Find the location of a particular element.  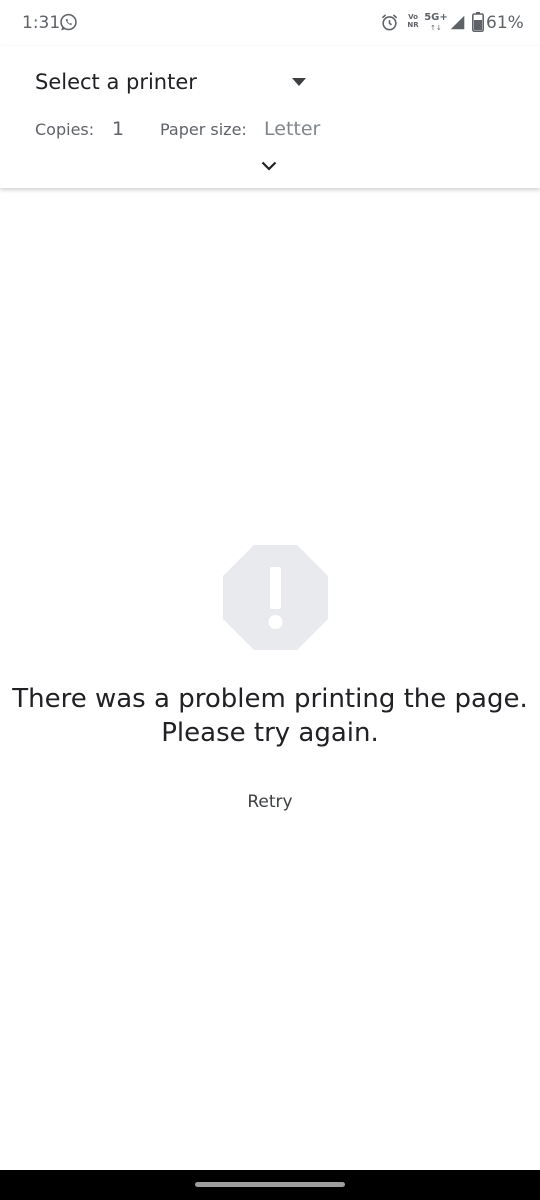

copies-input: 1 is located at coordinates (122, 129).